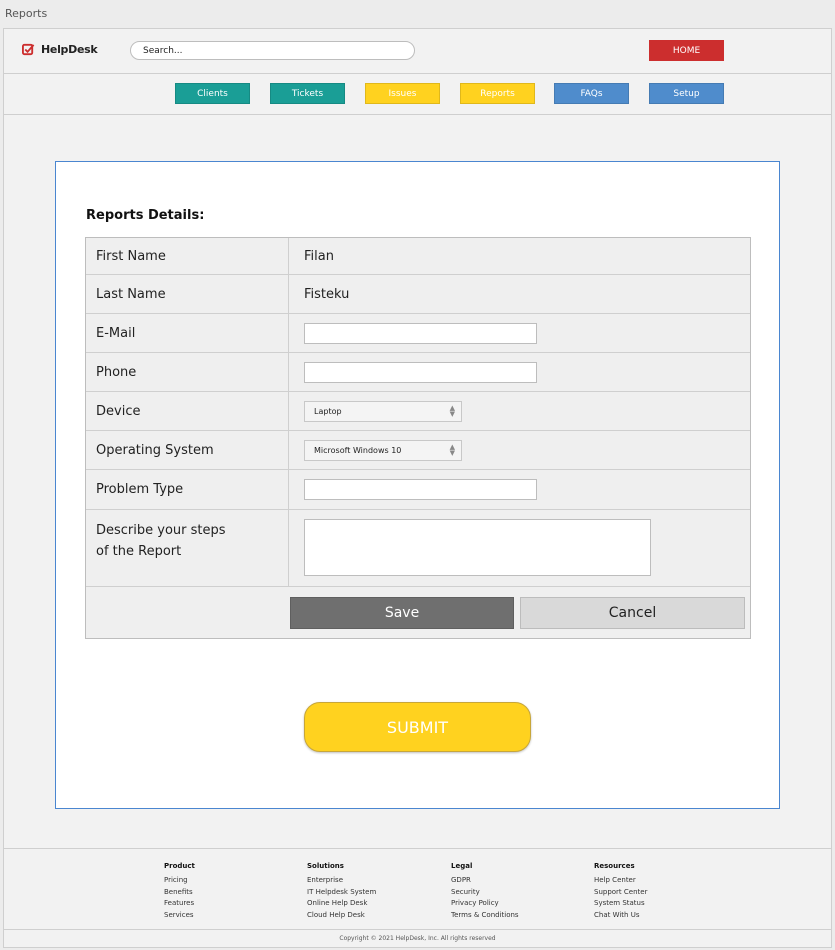  I want to click on os-label: Operating System, so click(187, 450).